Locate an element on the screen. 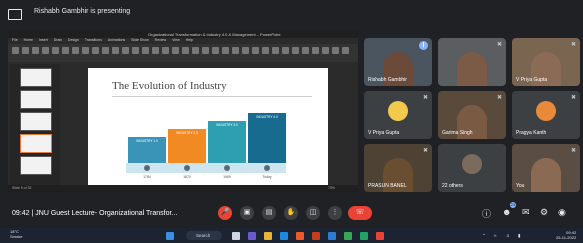  timeline-base is located at coordinates (206, 168).